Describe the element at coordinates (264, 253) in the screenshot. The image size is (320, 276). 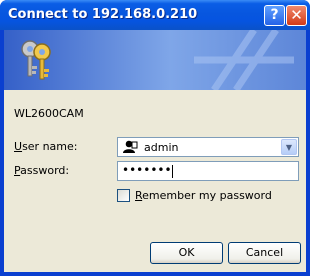
I see `cancel-button: Cancel` at that location.